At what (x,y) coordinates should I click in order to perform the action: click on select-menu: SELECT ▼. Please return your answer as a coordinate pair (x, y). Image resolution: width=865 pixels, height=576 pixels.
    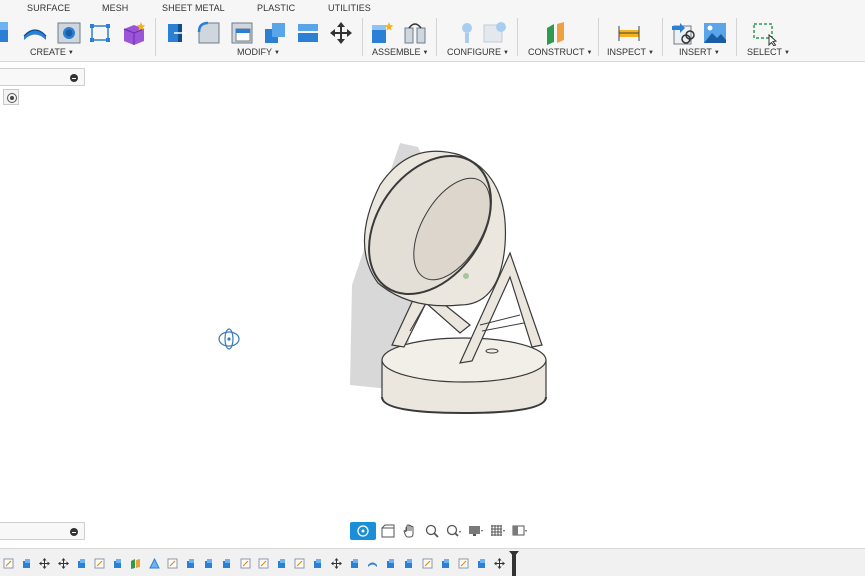
    Looking at the image, I should click on (768, 52).